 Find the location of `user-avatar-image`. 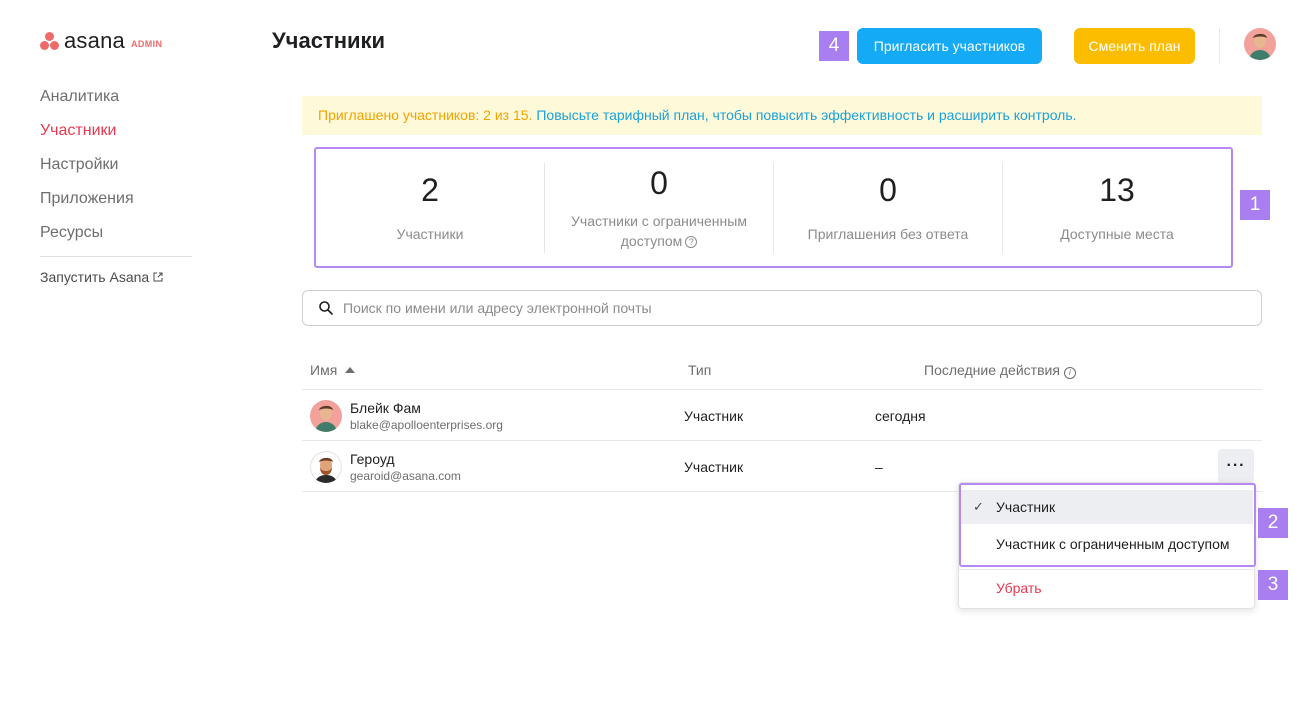

user-avatar-image is located at coordinates (1260, 44).